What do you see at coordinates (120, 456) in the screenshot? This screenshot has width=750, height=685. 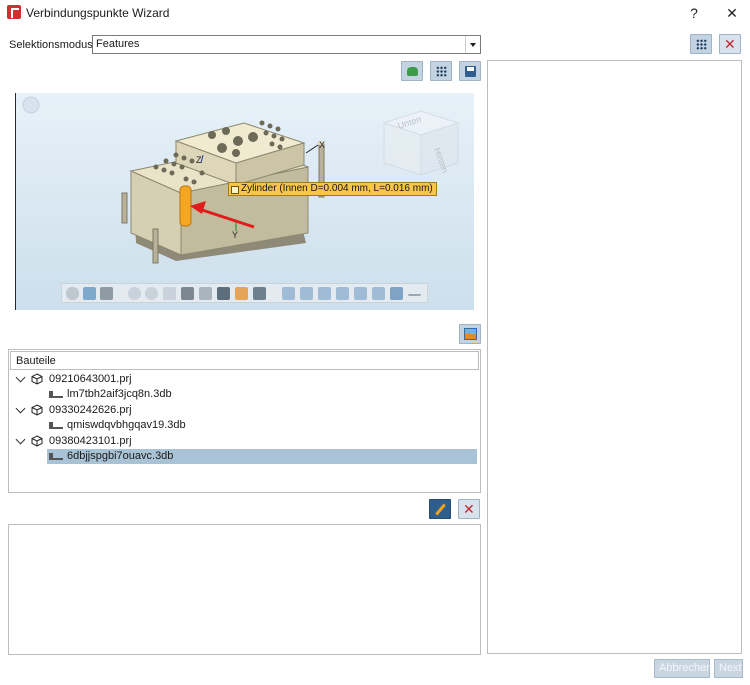 I see `part-label: 6dbjjspgbi7ouavc.3db` at bounding box center [120, 456].